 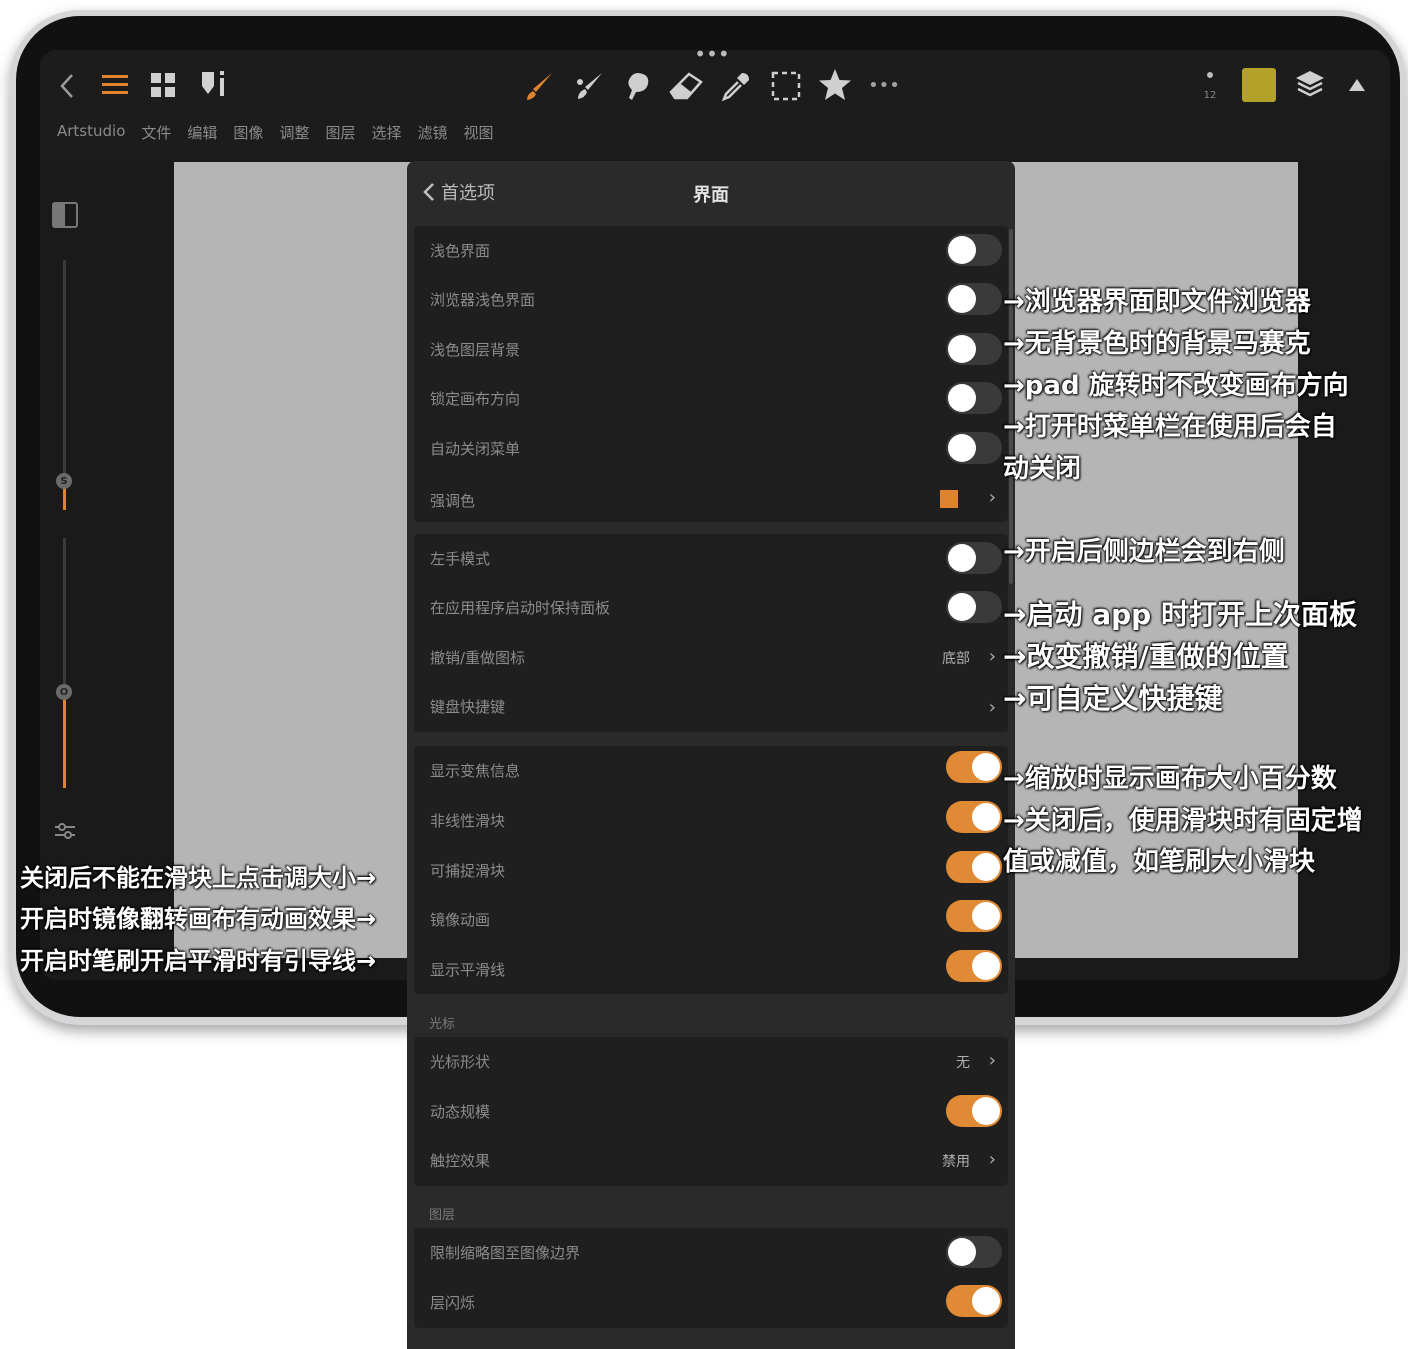 I want to click on setting-row-keyboard-shortcuts: 键盘快捷键 ›, so click(x=711, y=706).